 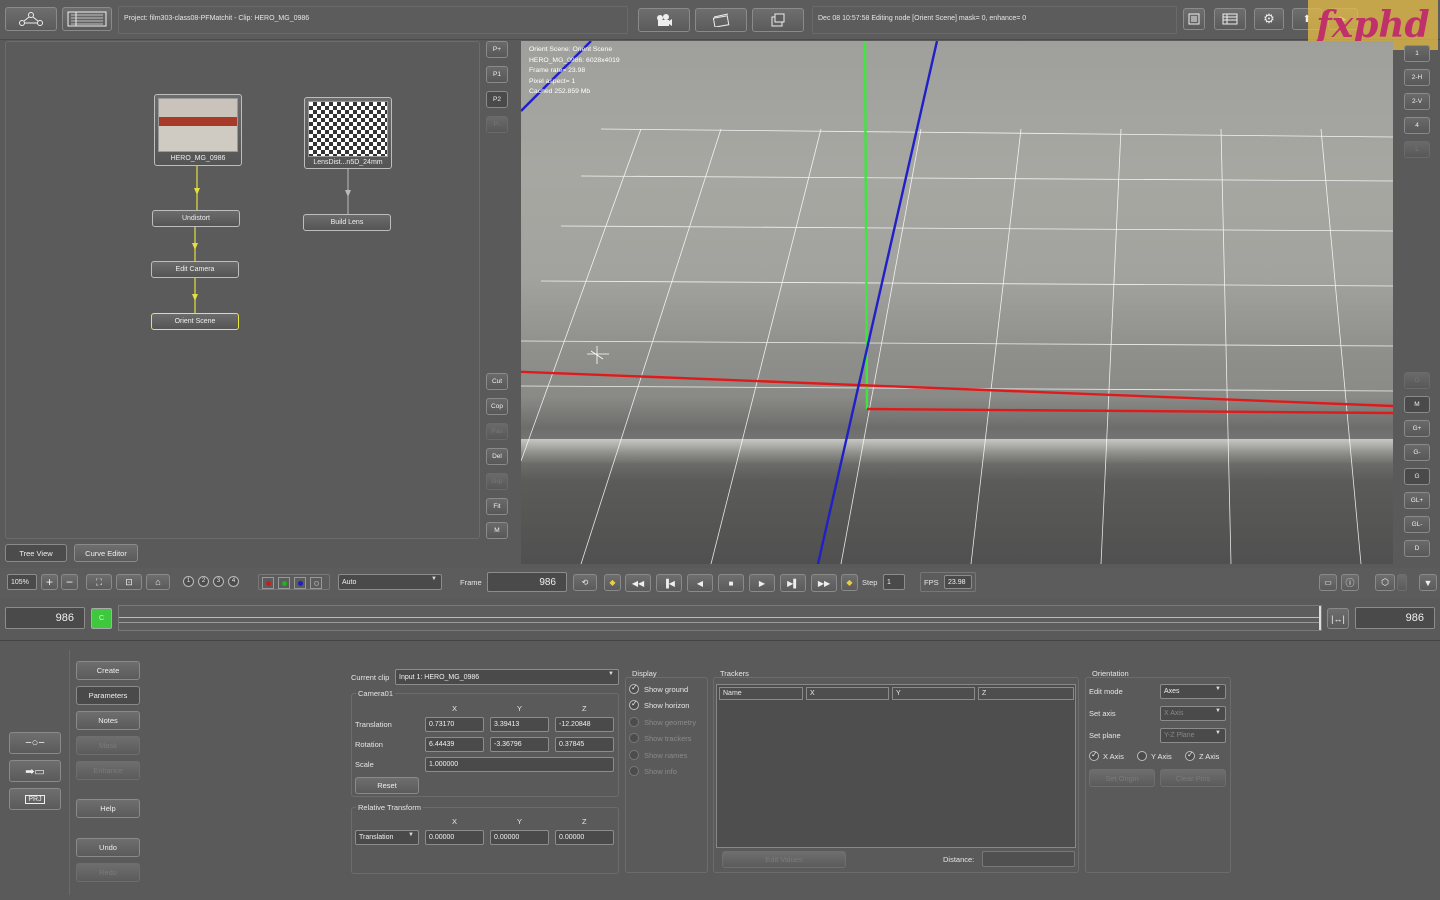 What do you see at coordinates (218, 581) in the screenshot?
I see `view-3-radio: 3` at bounding box center [218, 581].